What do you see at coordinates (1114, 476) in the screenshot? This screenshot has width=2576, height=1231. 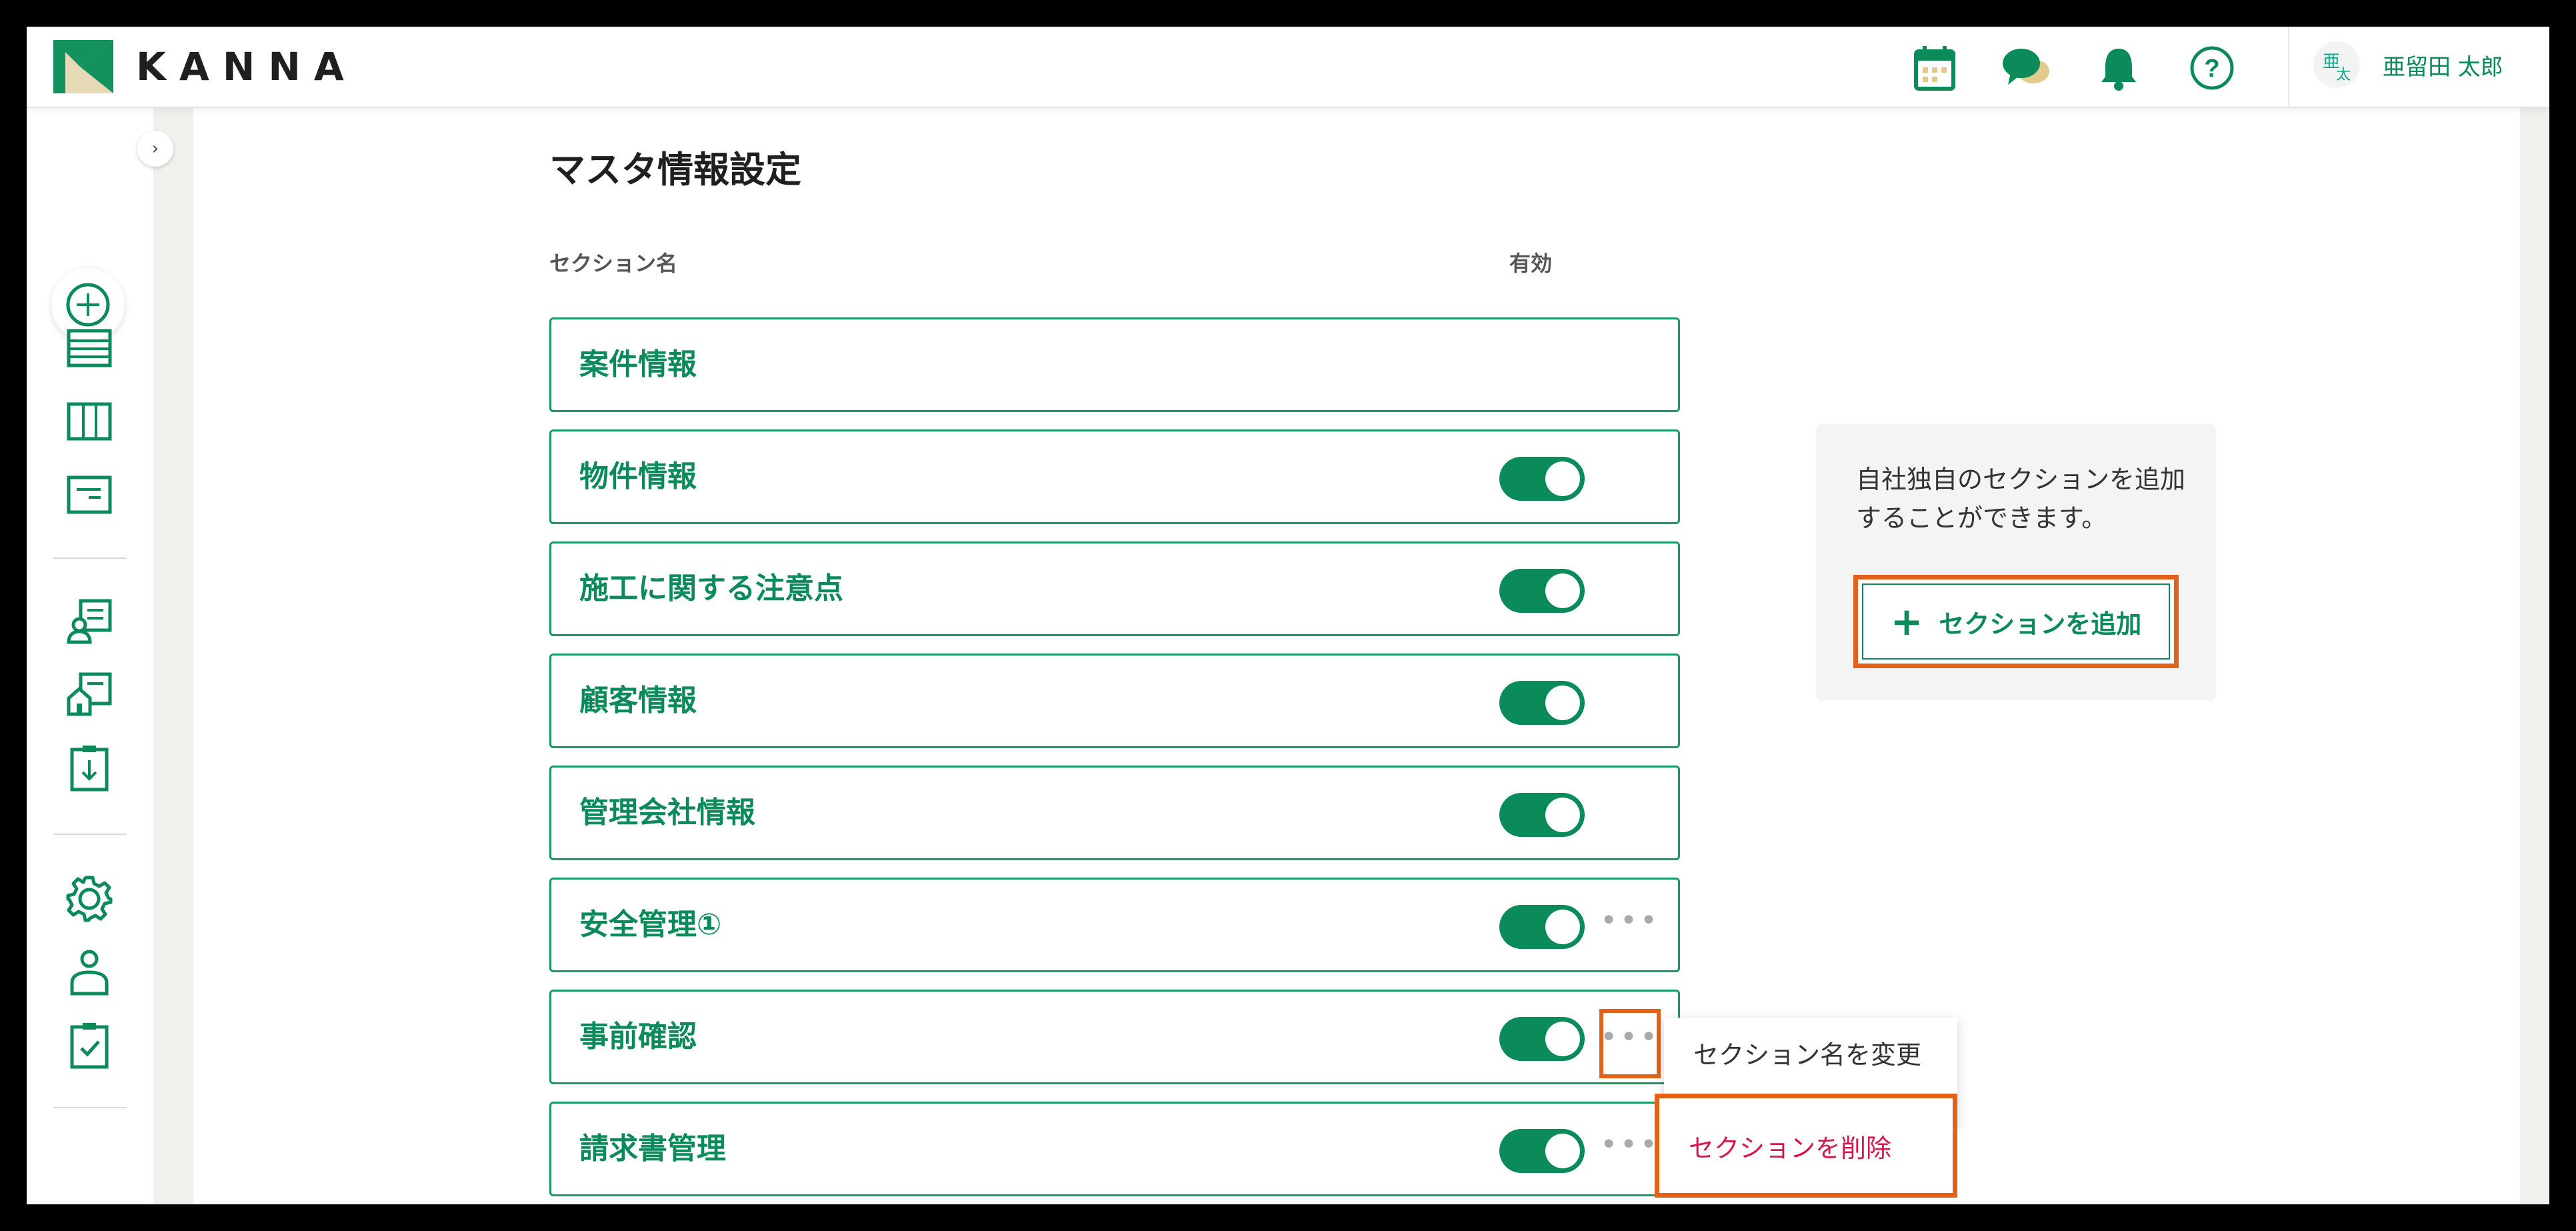 I see `section-row: 物件情報` at bounding box center [1114, 476].